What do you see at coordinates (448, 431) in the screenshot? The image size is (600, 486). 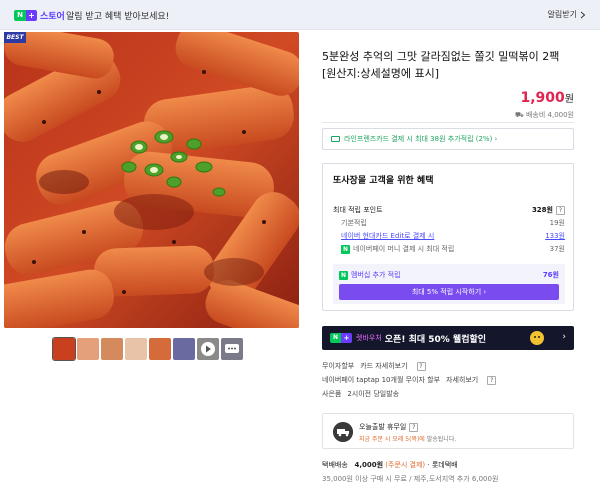 I see `today-dispatch-box: 오늘출발 휴무일? 지금 주문 시 모레 5(목)에 발송됩니다.` at bounding box center [448, 431].